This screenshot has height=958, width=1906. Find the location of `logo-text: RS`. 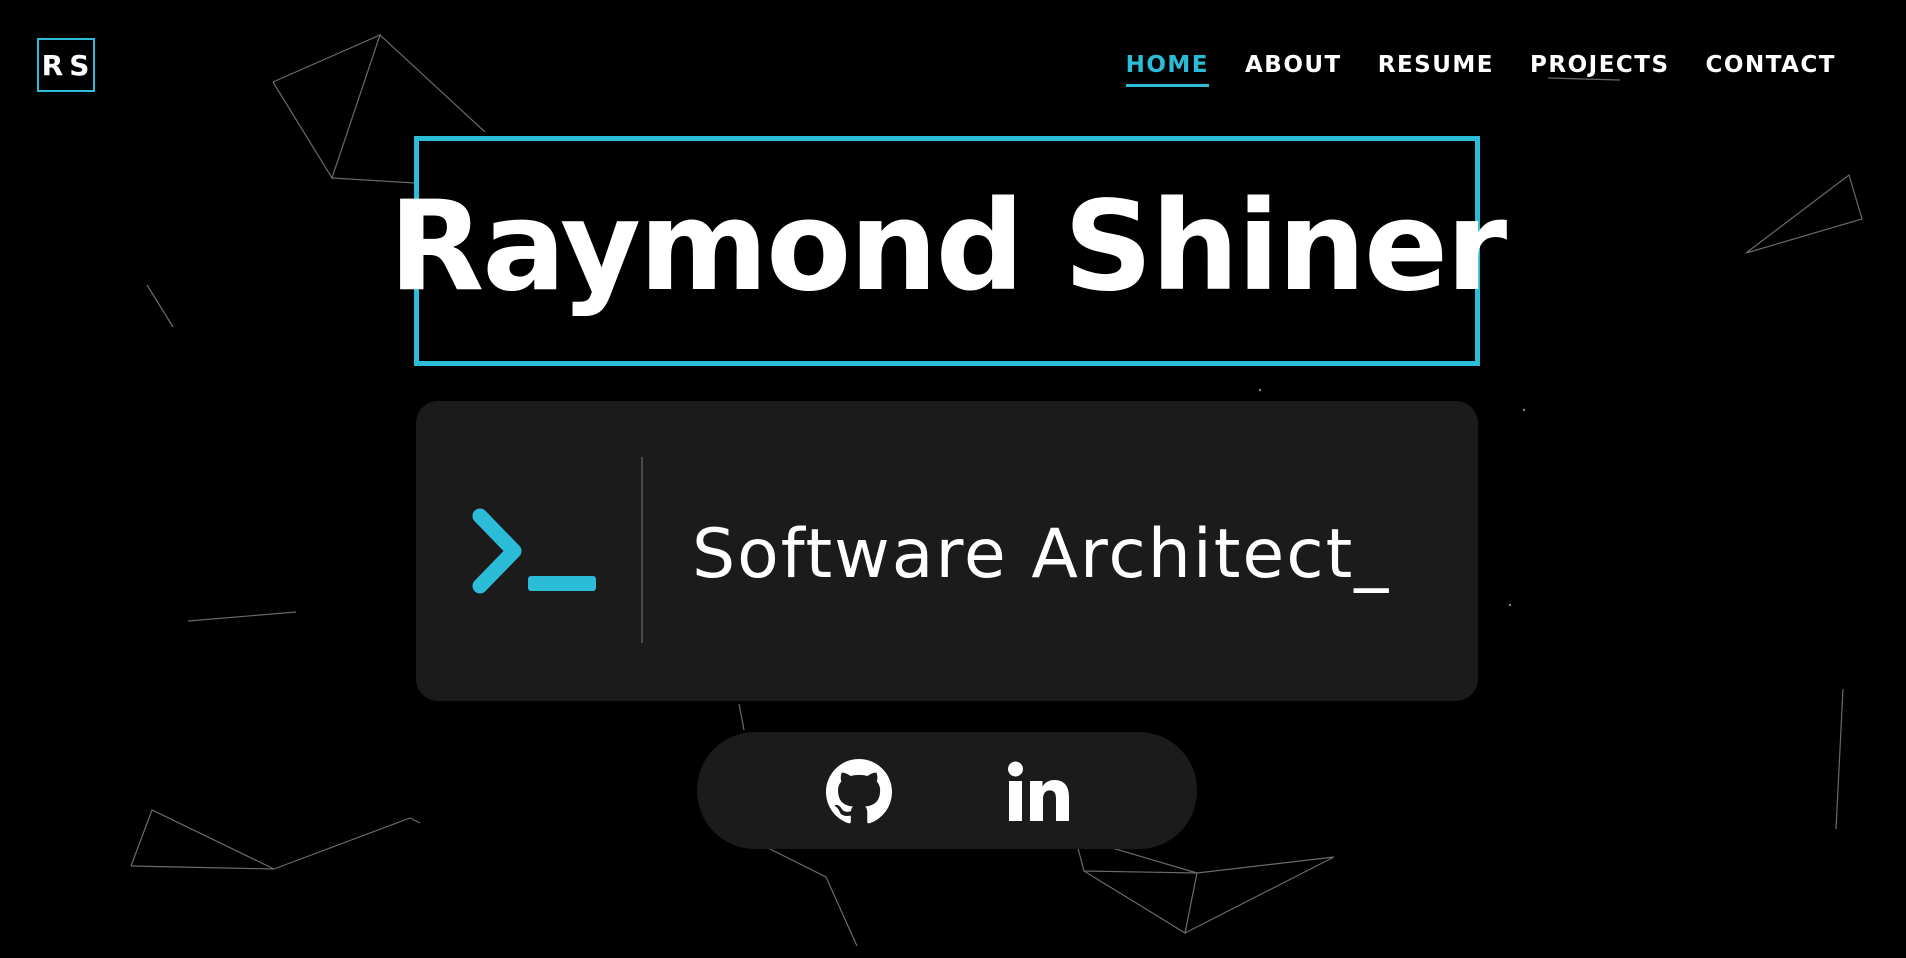

logo-text: RS is located at coordinates (68, 65).